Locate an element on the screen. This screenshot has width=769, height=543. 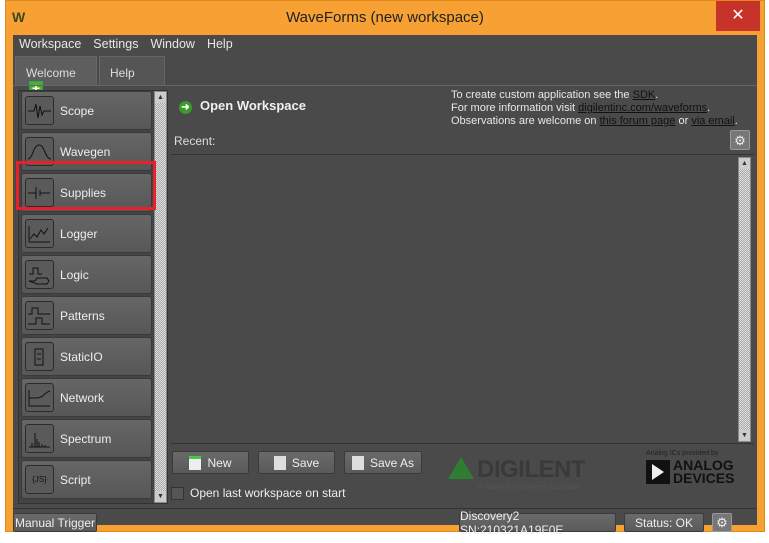
open-last-checkbox: Open last workspace on start is located at coordinates (258, 493).